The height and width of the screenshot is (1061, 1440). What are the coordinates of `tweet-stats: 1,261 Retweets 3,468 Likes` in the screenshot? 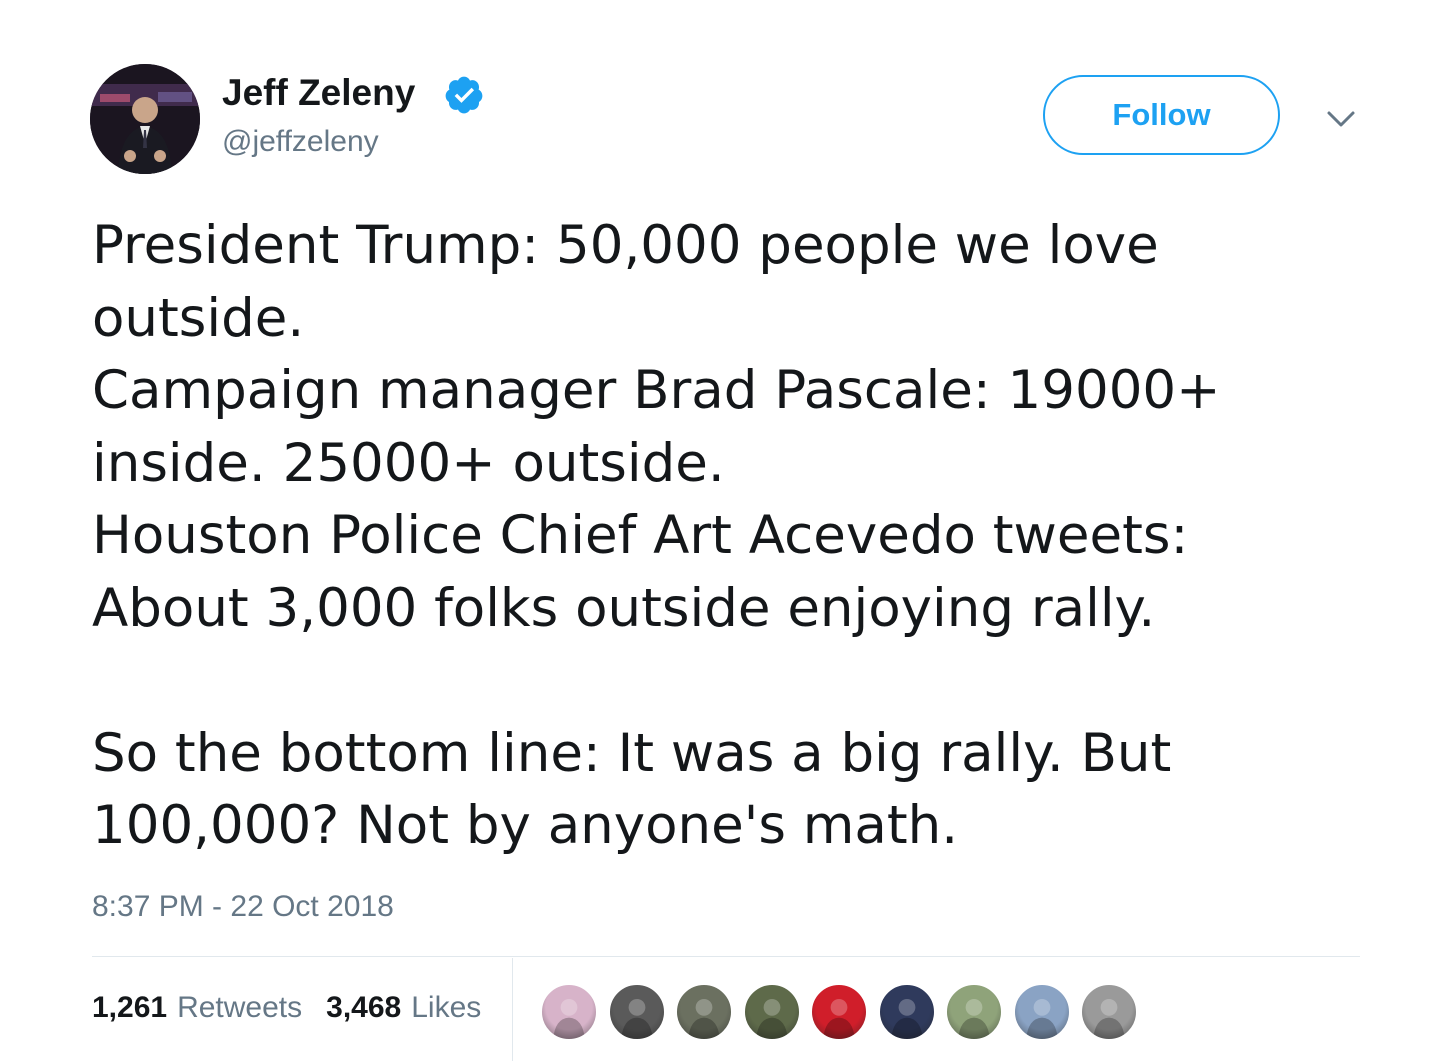 It's located at (298, 1008).